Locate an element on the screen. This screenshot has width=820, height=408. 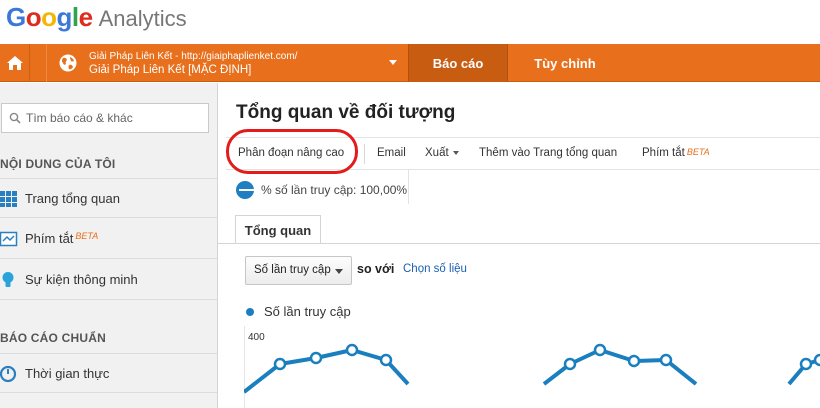
home-icon is located at coordinates (14, 63).